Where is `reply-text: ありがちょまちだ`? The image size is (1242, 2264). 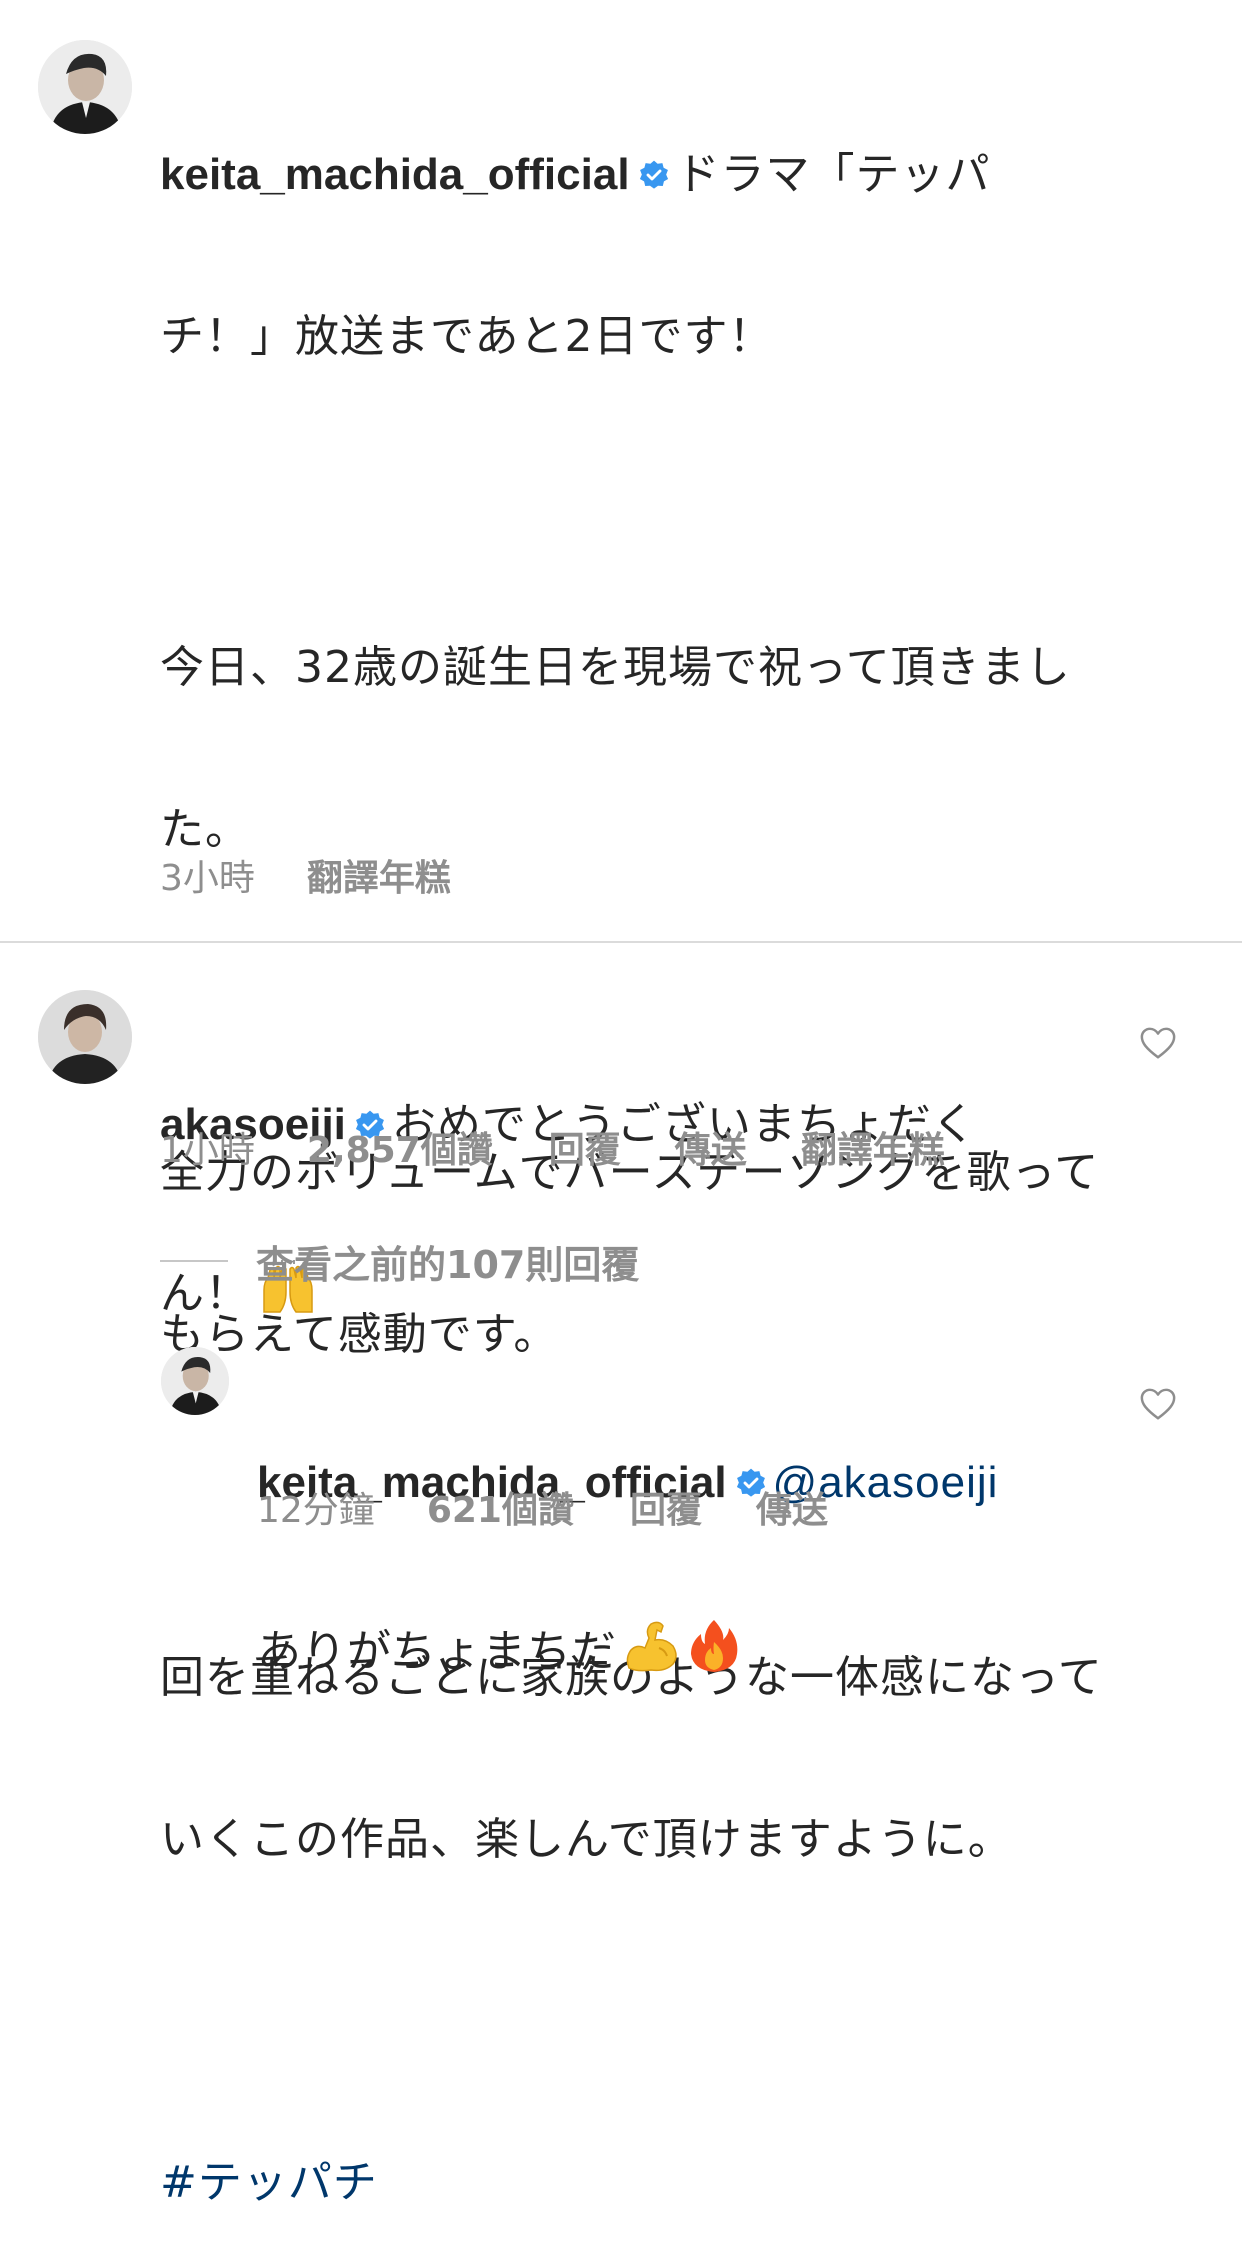 reply-text: ありがちょまちだ is located at coordinates (437, 1651).